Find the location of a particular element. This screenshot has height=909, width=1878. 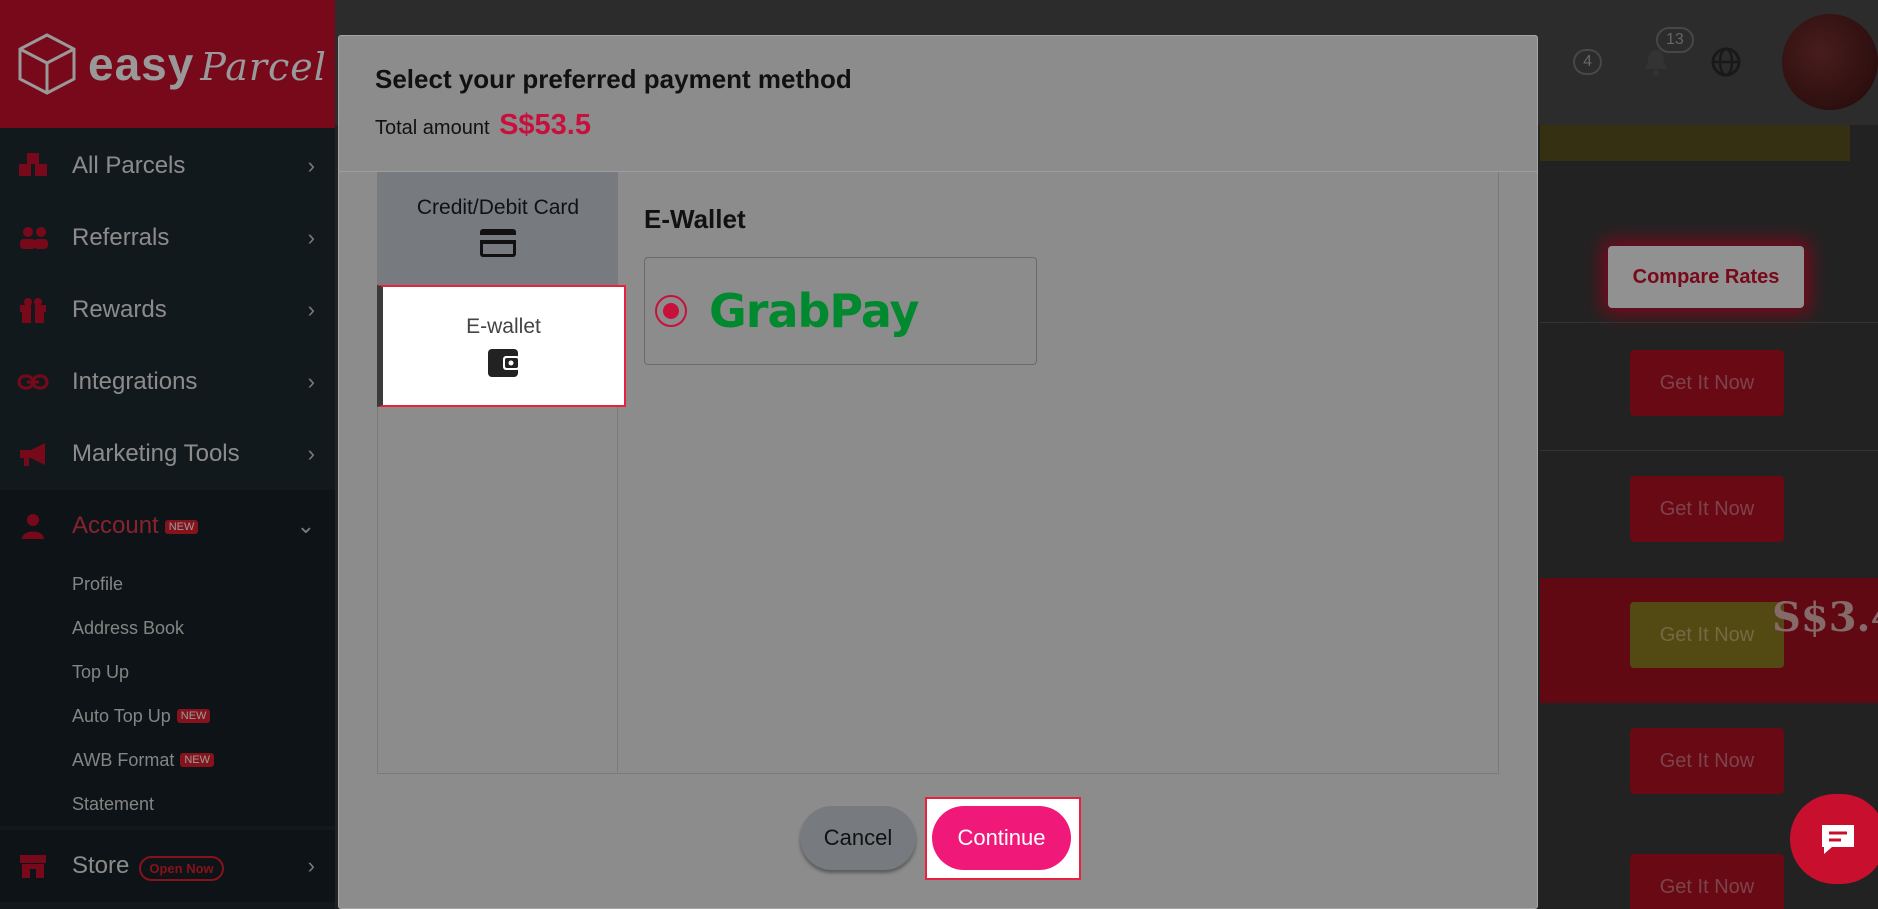

credit-card-icon is located at coordinates (498, 243).